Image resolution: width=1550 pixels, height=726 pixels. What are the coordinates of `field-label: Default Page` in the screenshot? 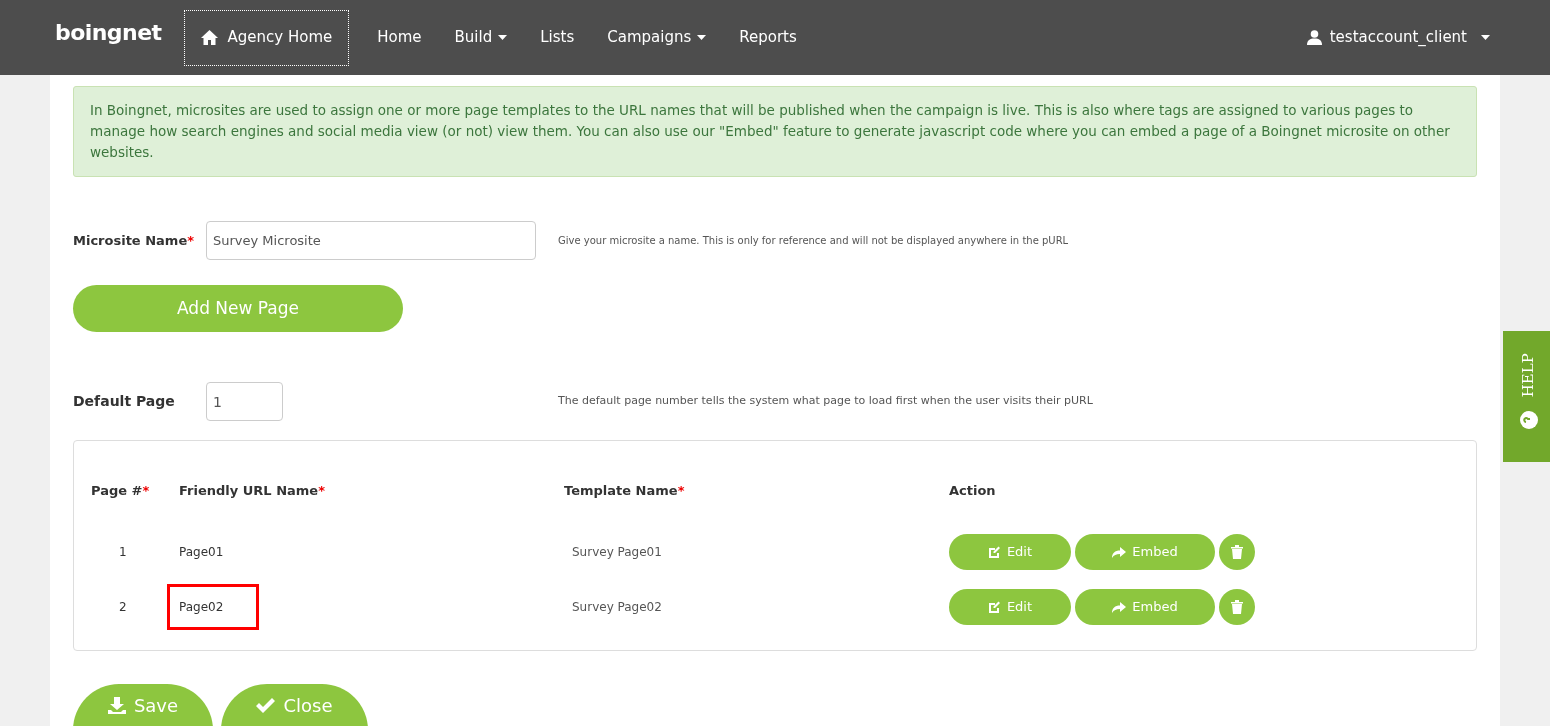 It's located at (124, 401).